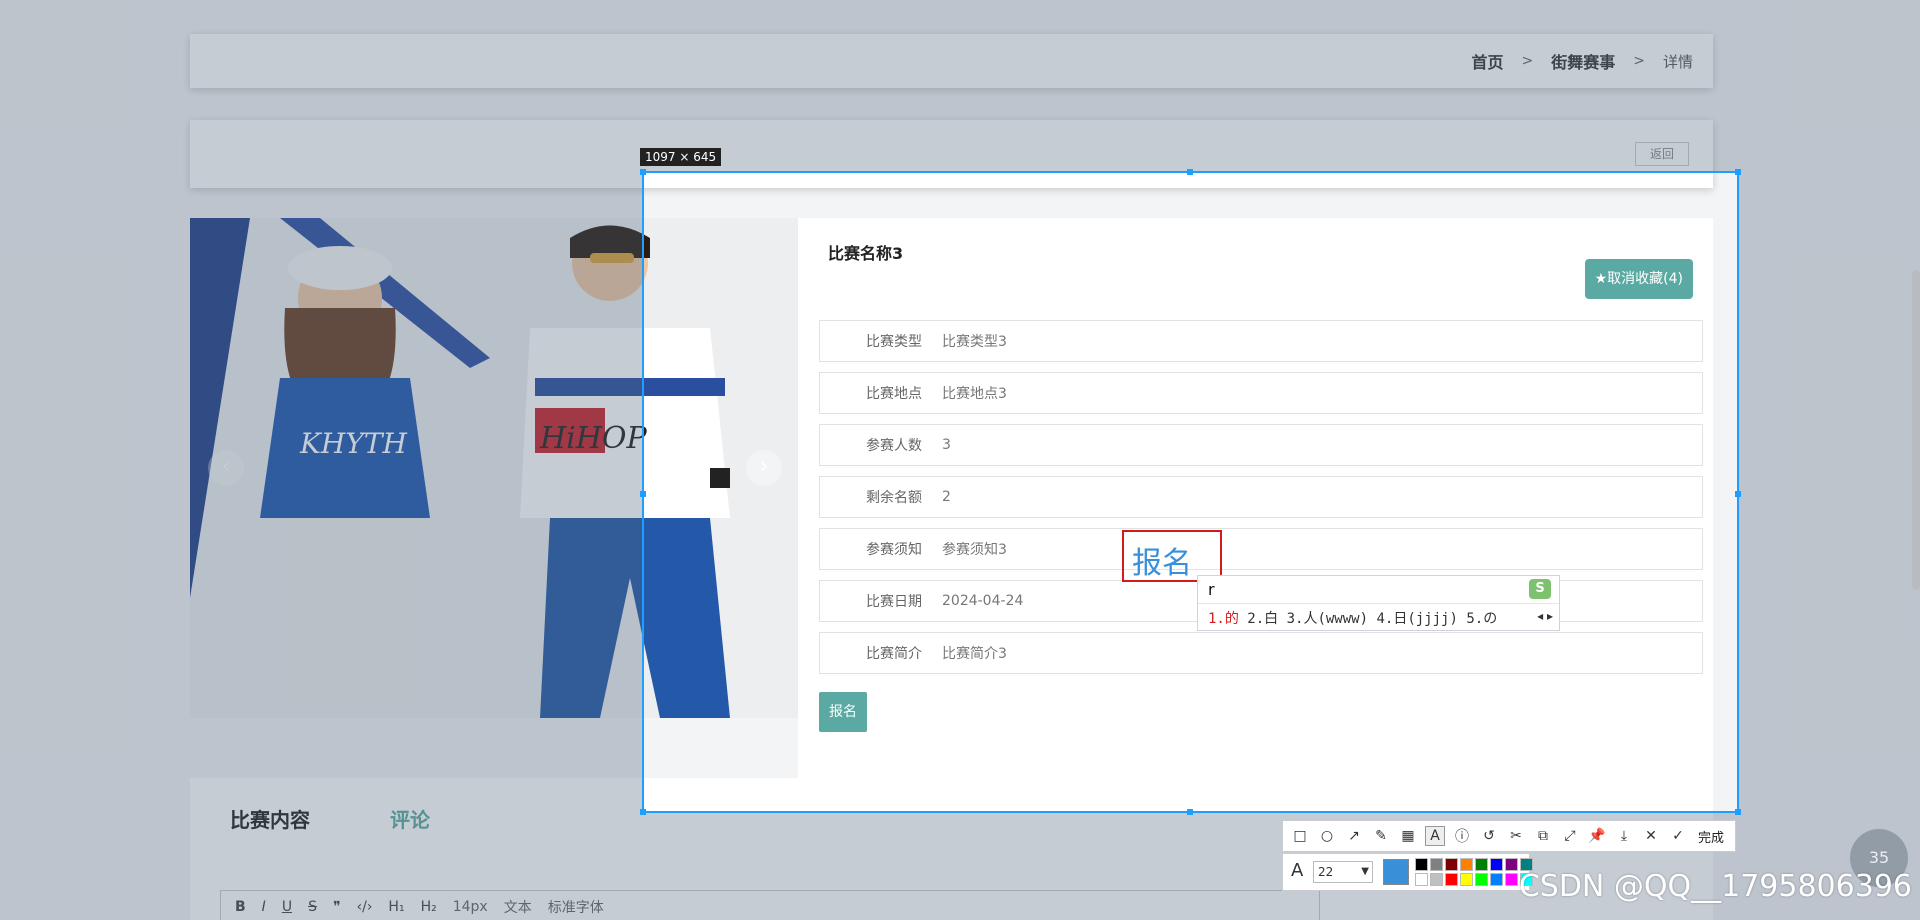 The width and height of the screenshot is (1920, 920). I want to click on ime-candidate: 3.人(wwww), so click(1327, 619).